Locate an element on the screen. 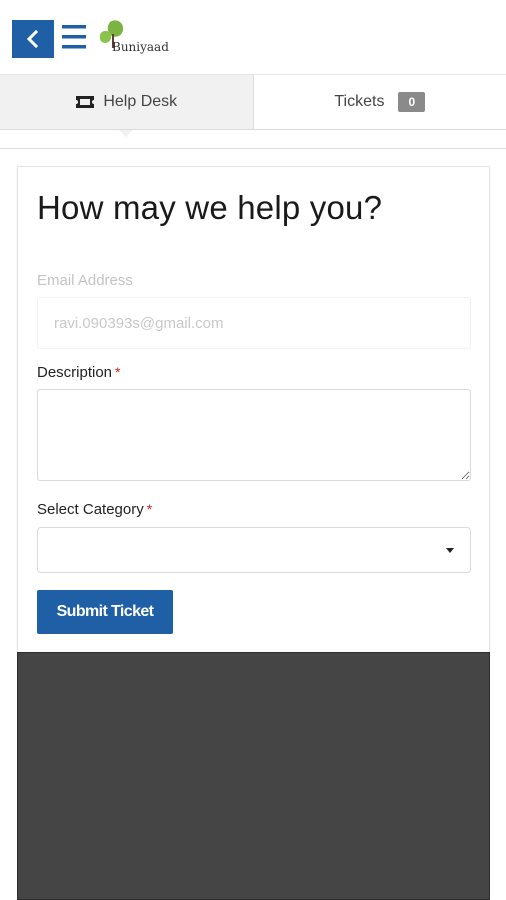 The image size is (506, 900). tab-bar: Help Desk Tickets 0 is located at coordinates (253, 105).